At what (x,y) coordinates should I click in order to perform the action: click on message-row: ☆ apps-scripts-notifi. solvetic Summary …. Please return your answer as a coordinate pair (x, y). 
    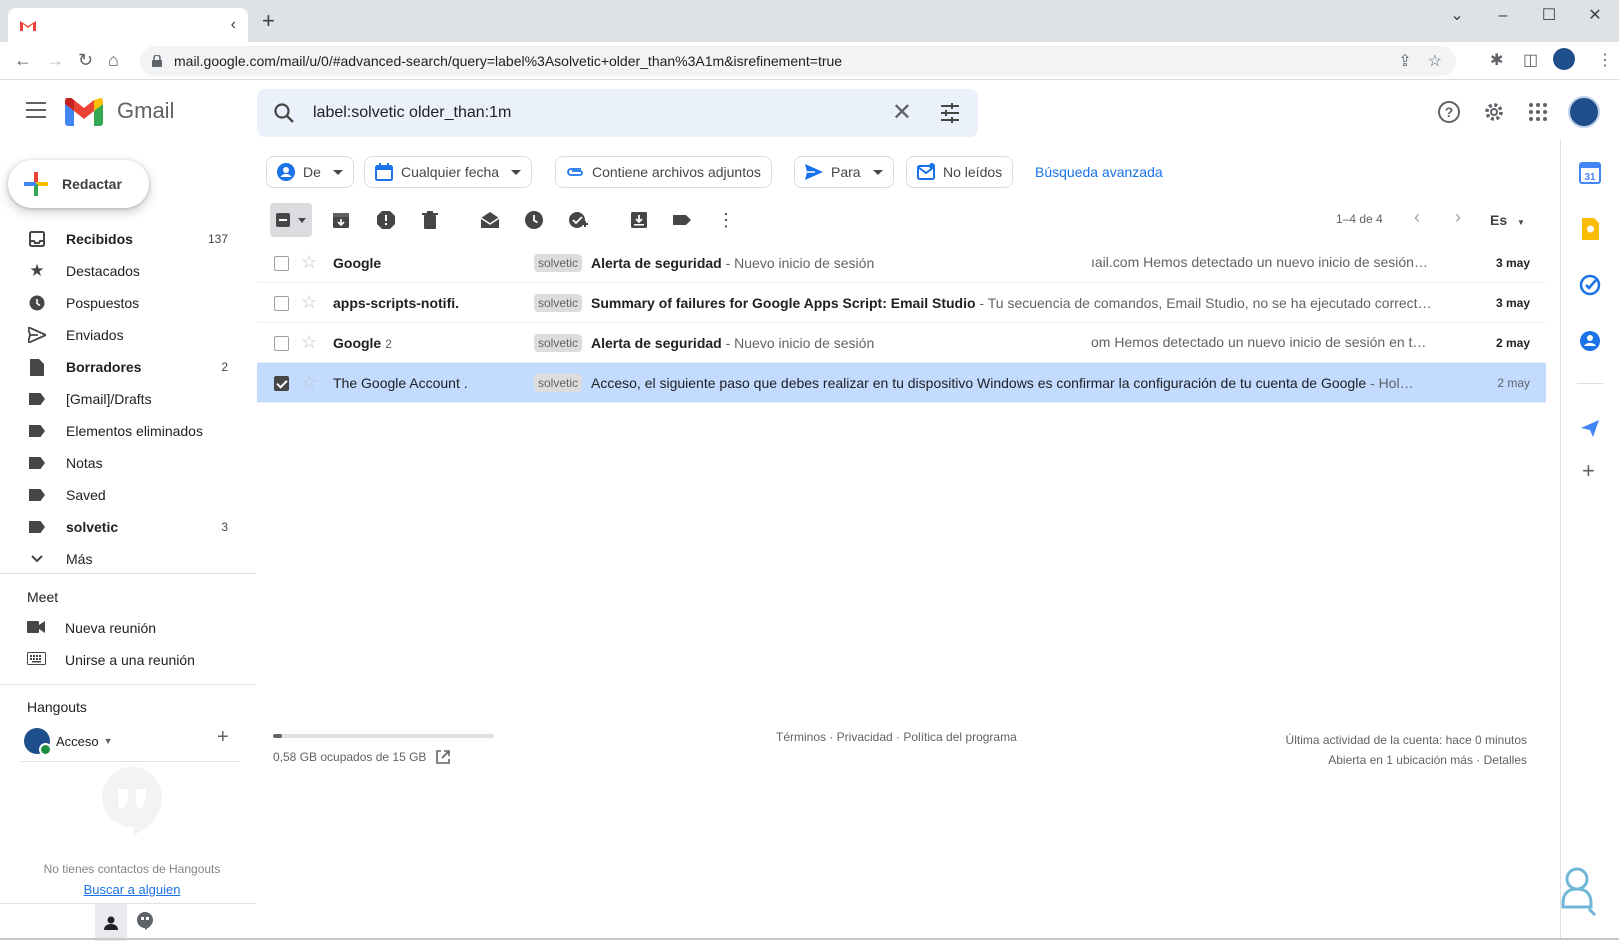
    Looking at the image, I should click on (901, 303).